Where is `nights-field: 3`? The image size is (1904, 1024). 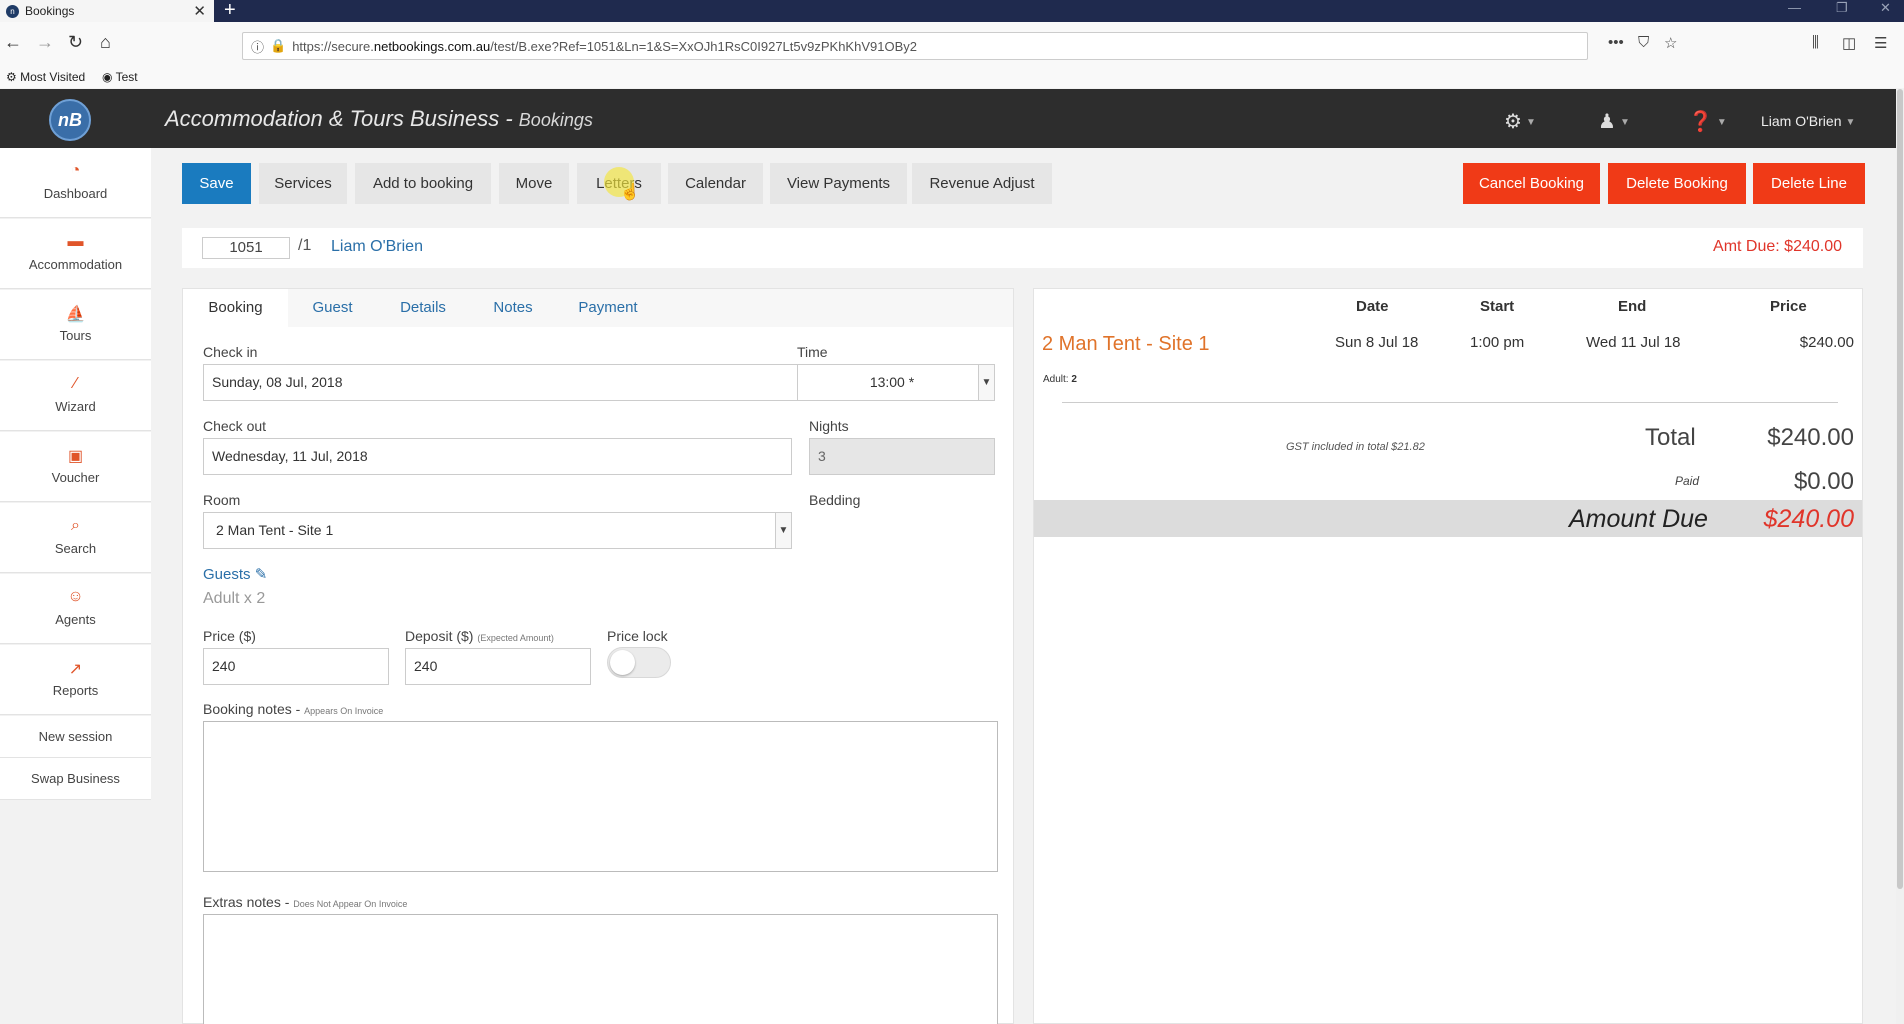
nights-field: 3 is located at coordinates (902, 456).